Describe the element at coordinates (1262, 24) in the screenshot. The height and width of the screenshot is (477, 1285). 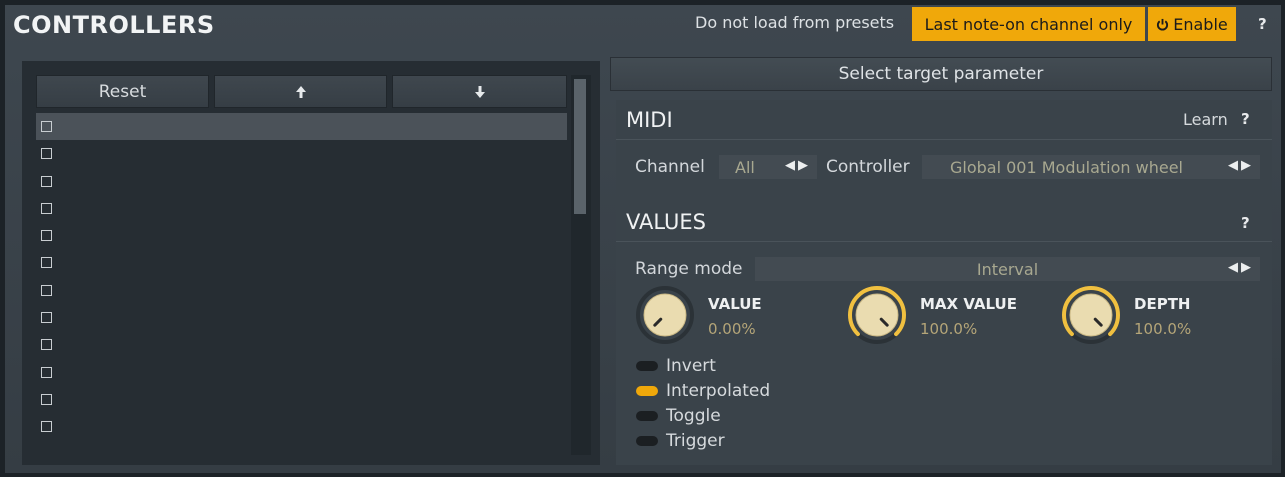
I see `help-button: ?` at that location.